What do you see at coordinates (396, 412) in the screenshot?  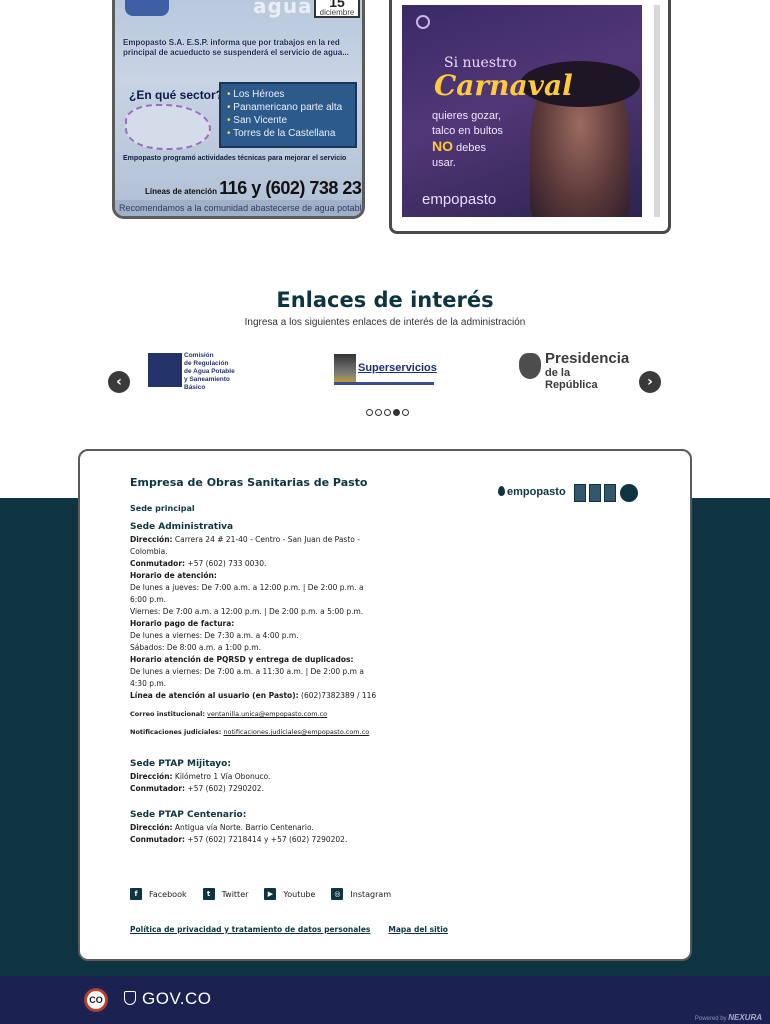 I see `carousel-dot-active` at bounding box center [396, 412].